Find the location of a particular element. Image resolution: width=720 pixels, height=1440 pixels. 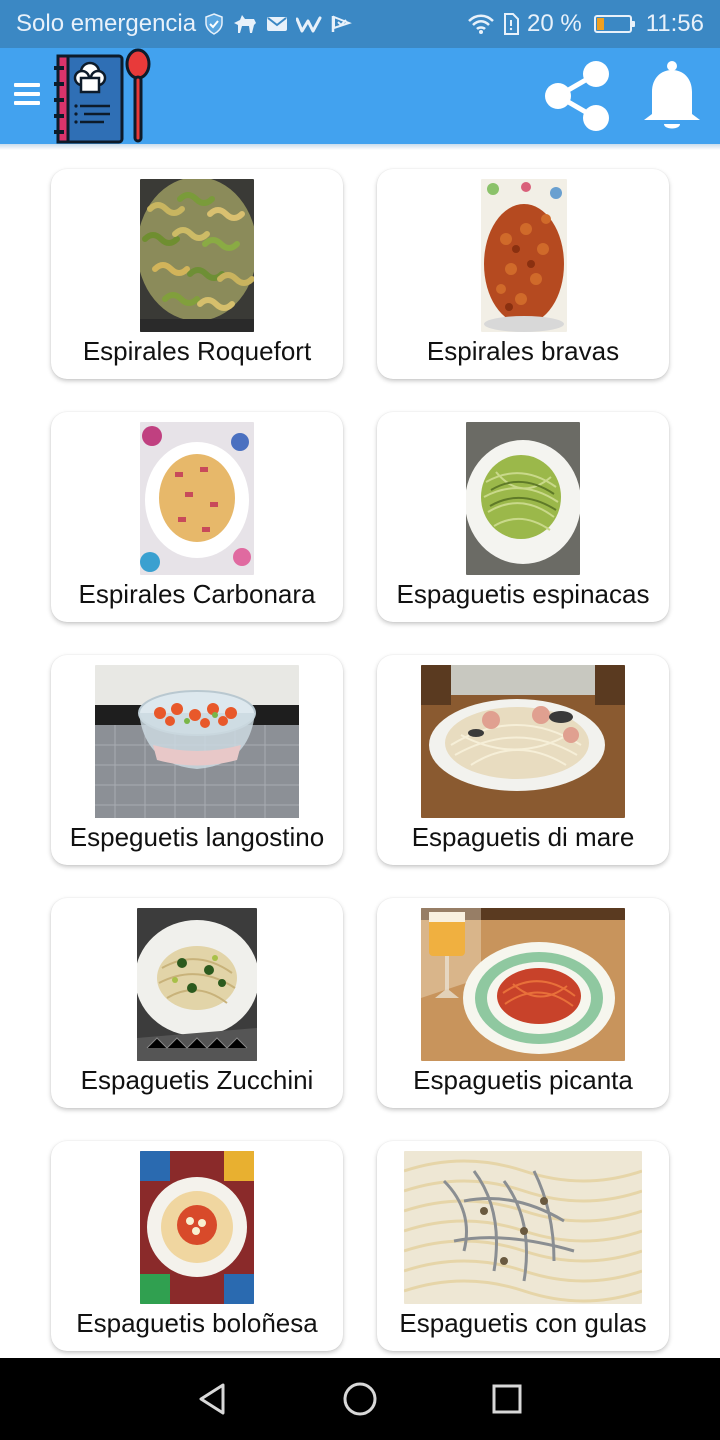

status-right: 20 % 11:56 is located at coordinates (585, 24).